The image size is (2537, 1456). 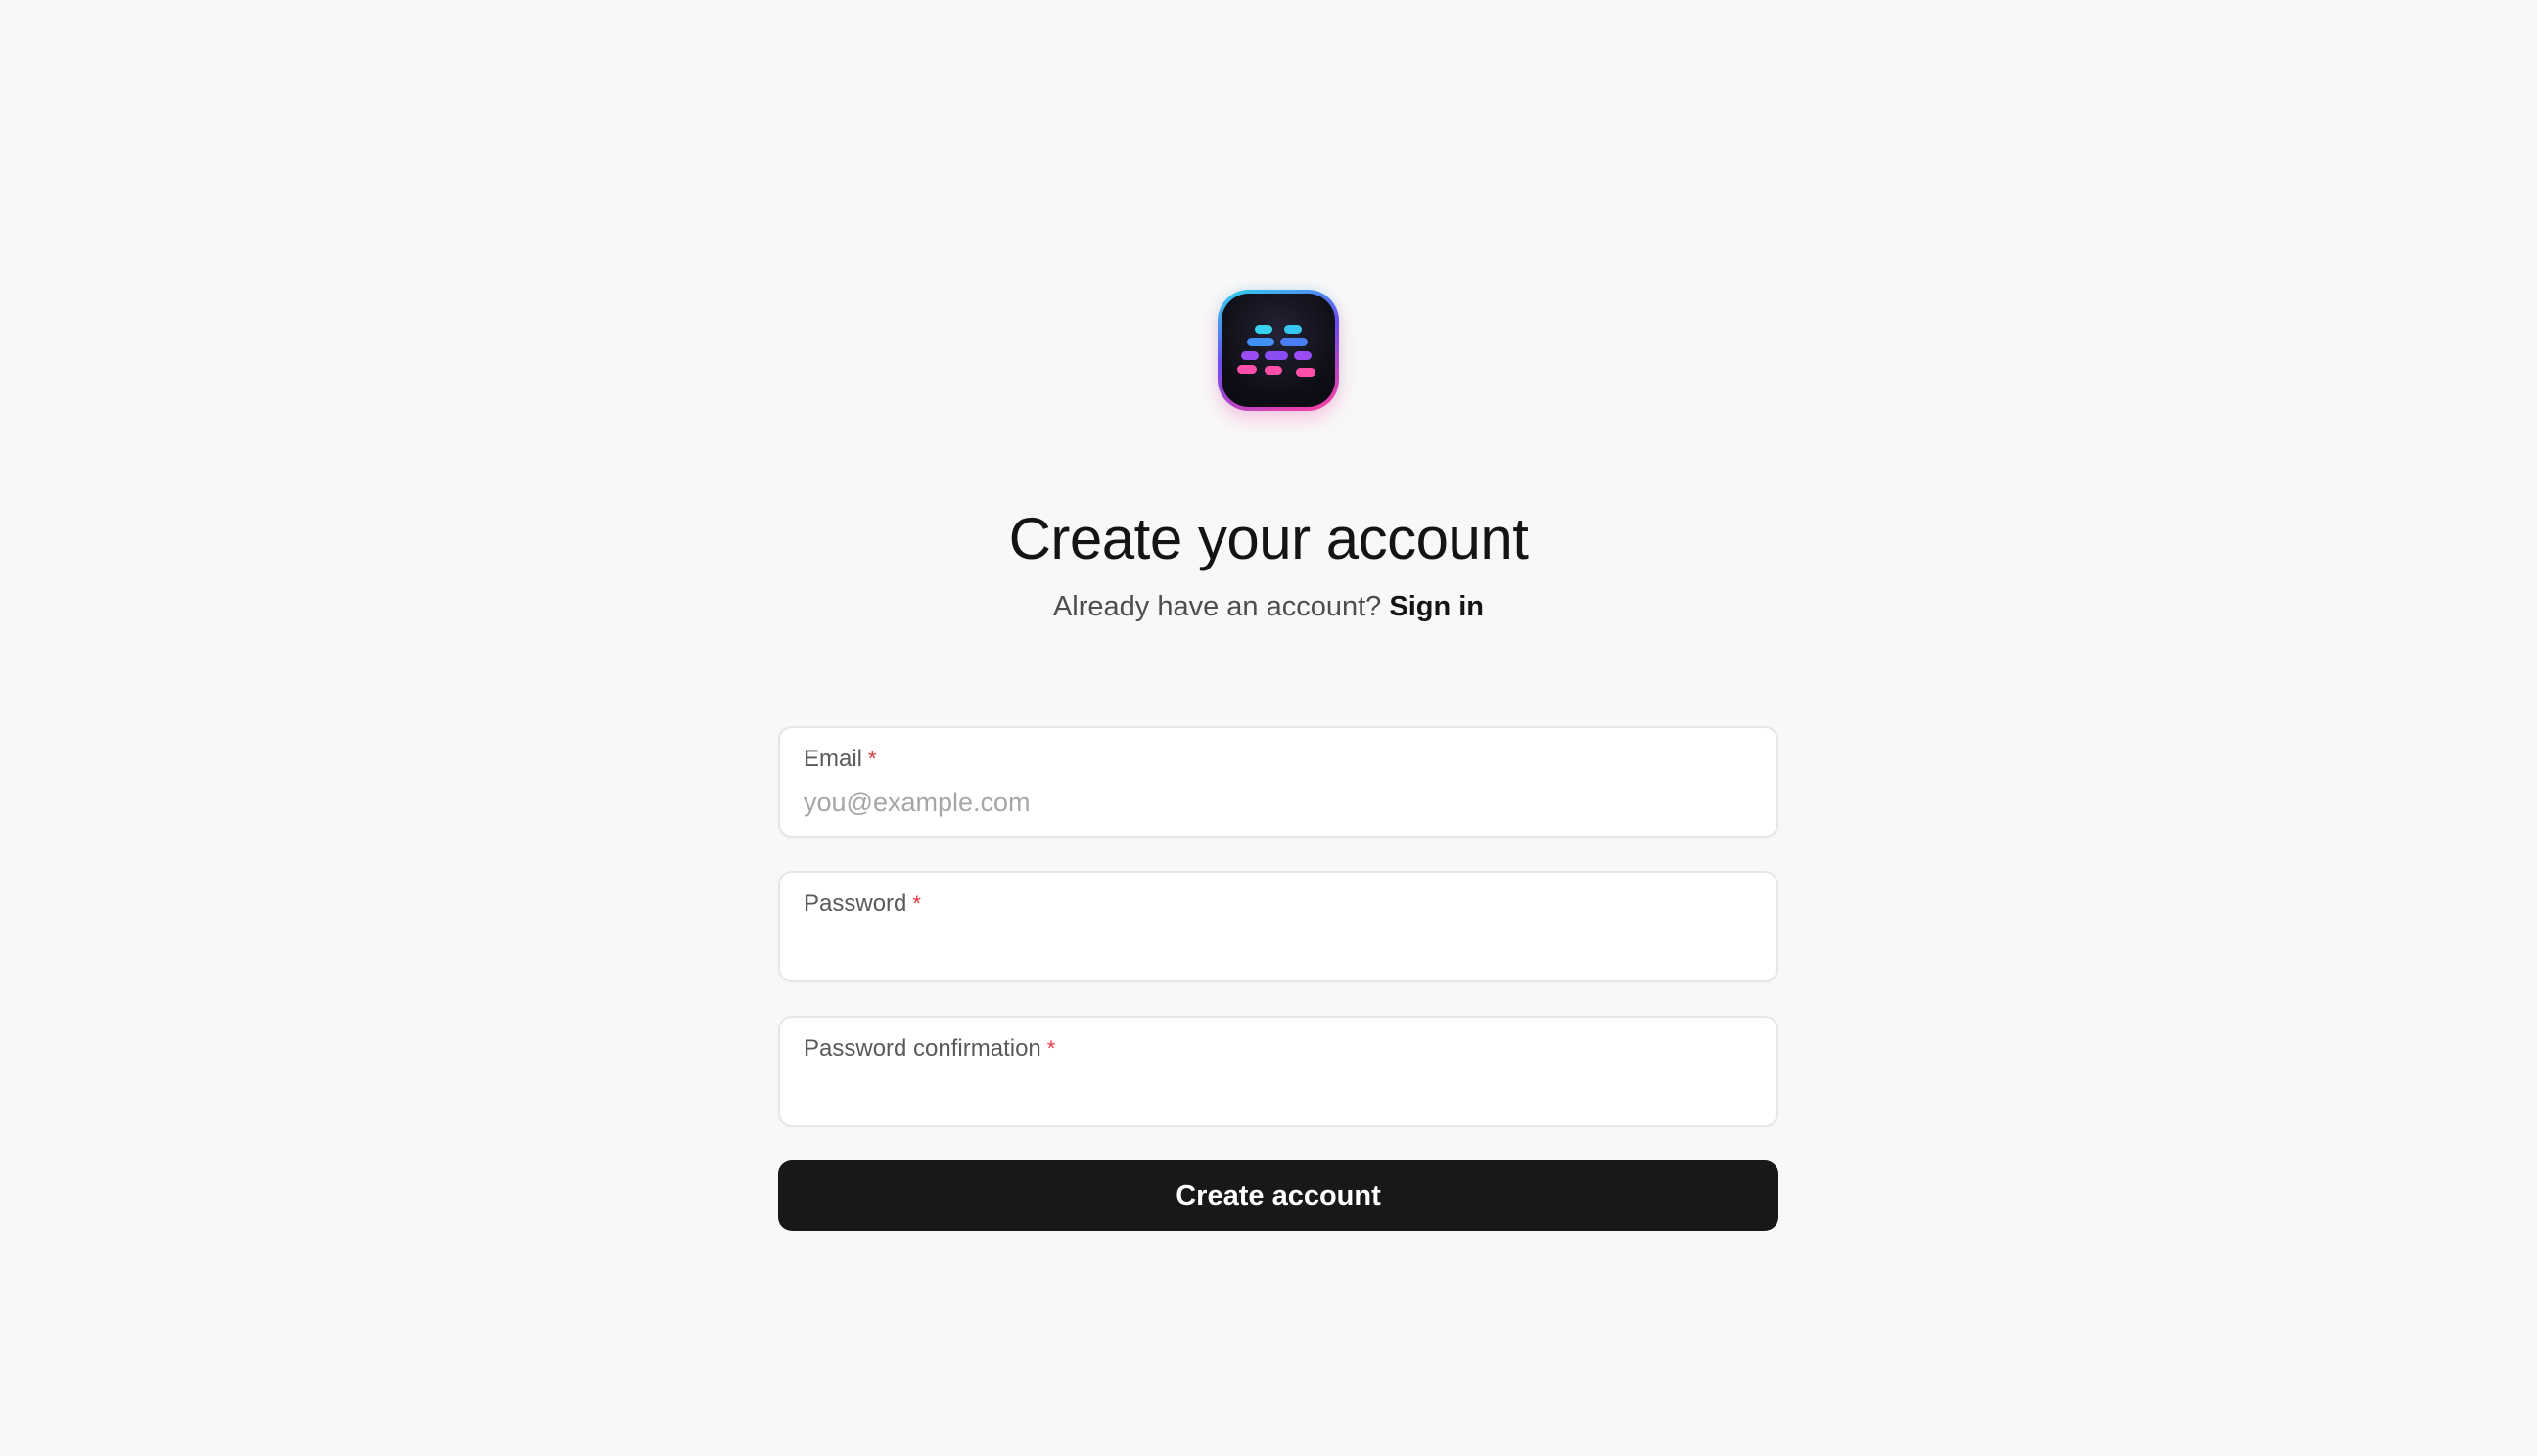 What do you see at coordinates (1278, 782) in the screenshot?
I see `email-field: Email *` at bounding box center [1278, 782].